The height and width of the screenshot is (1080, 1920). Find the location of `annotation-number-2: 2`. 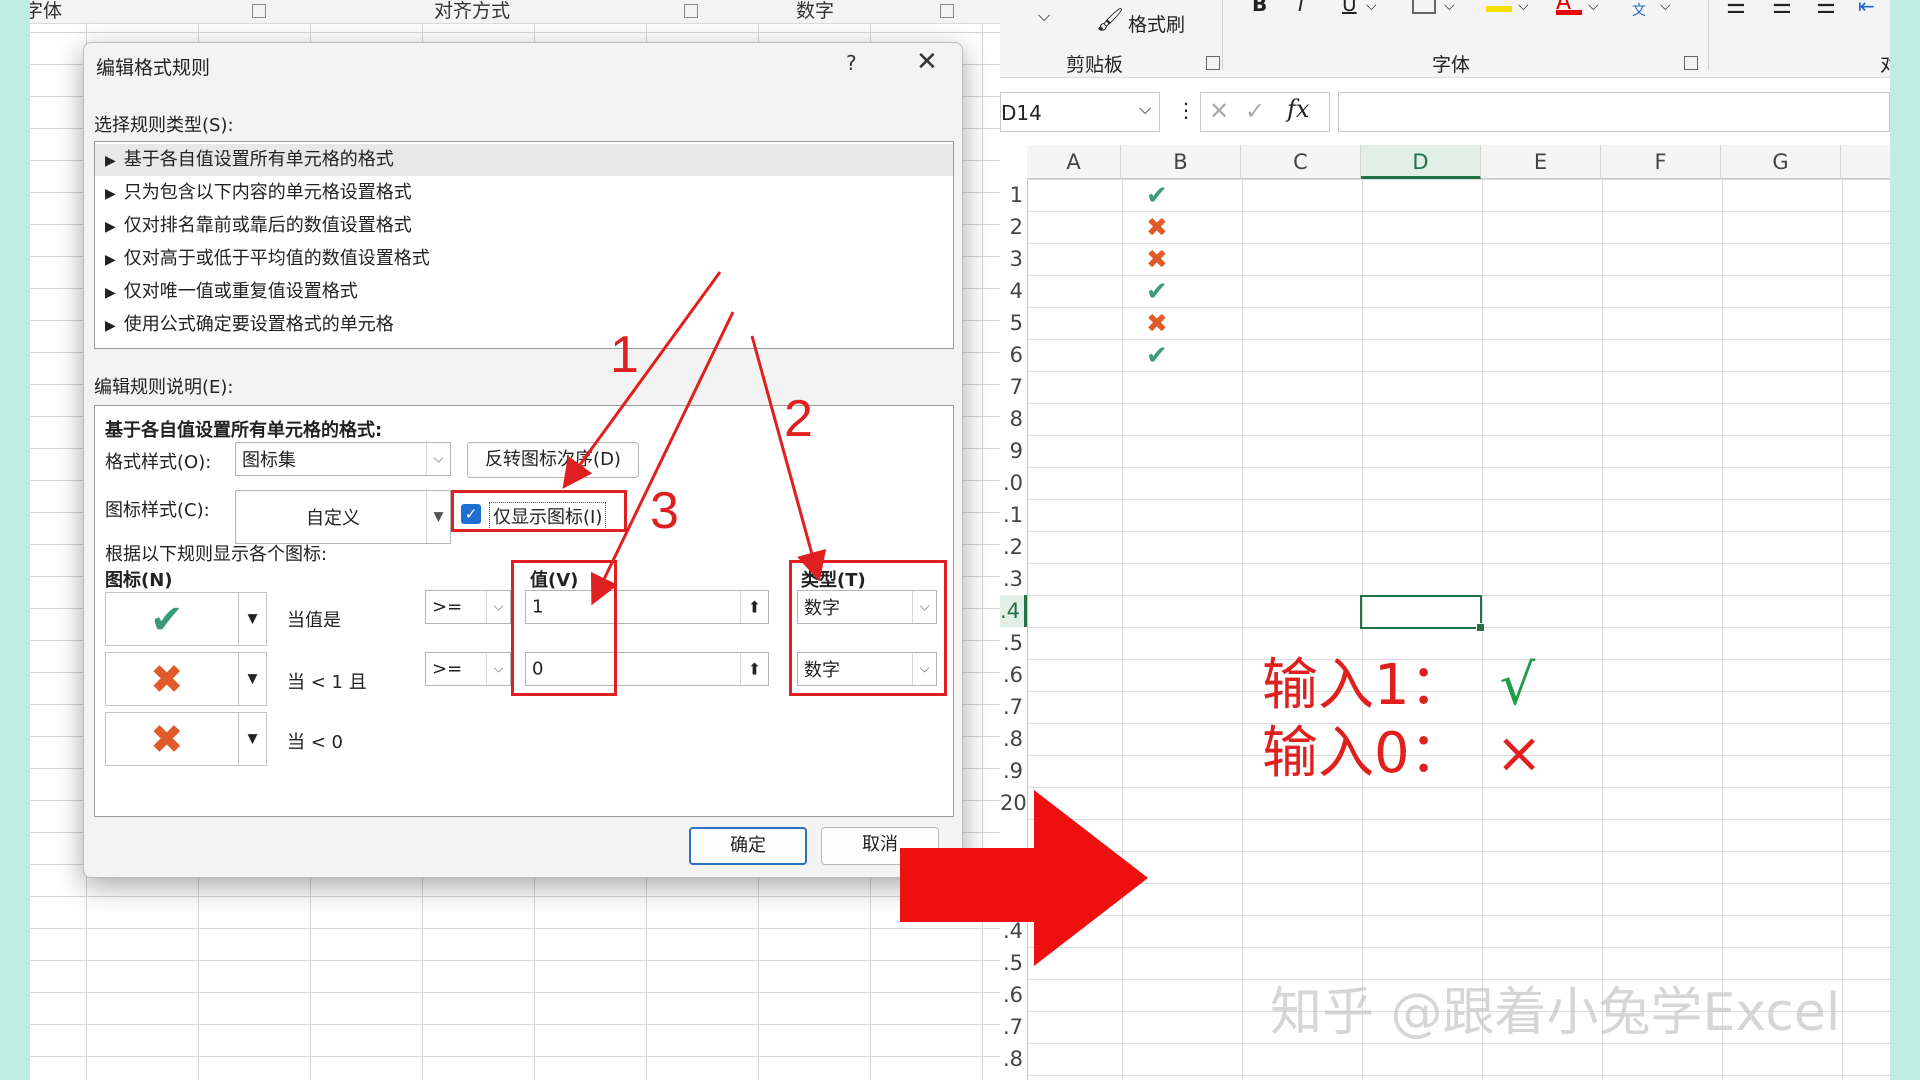

annotation-number-2: 2 is located at coordinates (798, 419).